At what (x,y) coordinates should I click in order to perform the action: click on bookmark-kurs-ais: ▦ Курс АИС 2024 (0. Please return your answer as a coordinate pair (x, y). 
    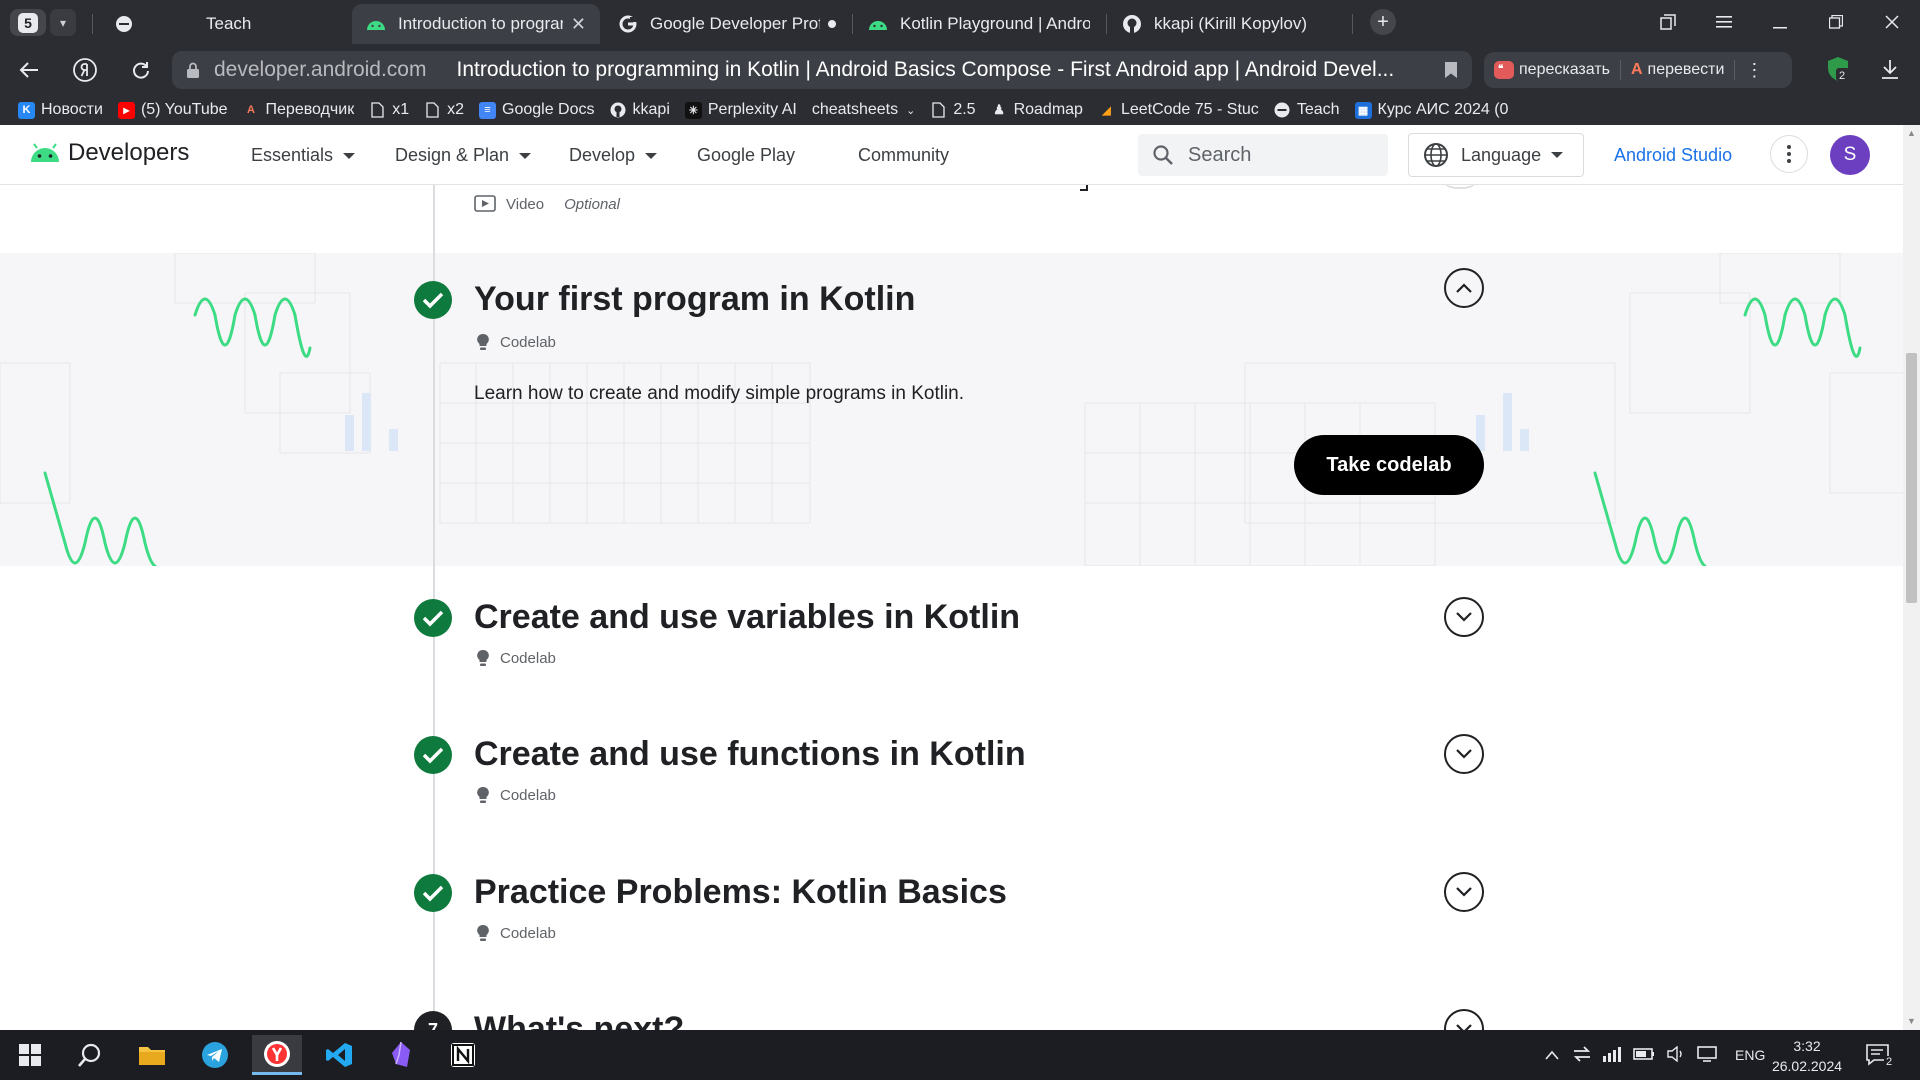
    Looking at the image, I should click on (1431, 110).